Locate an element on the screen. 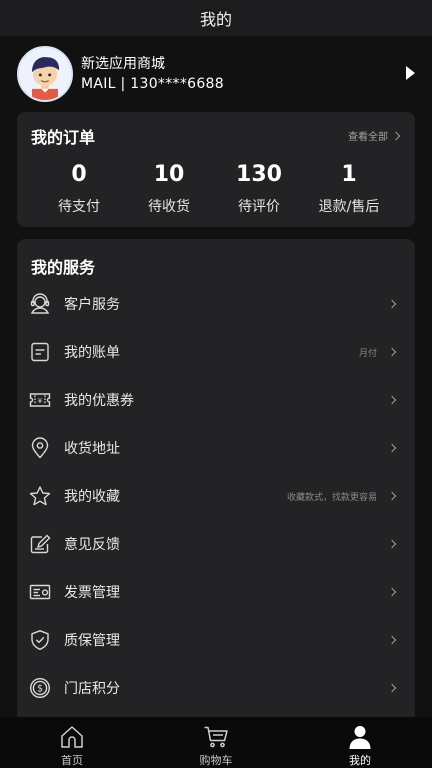 This screenshot has width=432, height=768. coin-icon: $ is located at coordinates (40, 688).